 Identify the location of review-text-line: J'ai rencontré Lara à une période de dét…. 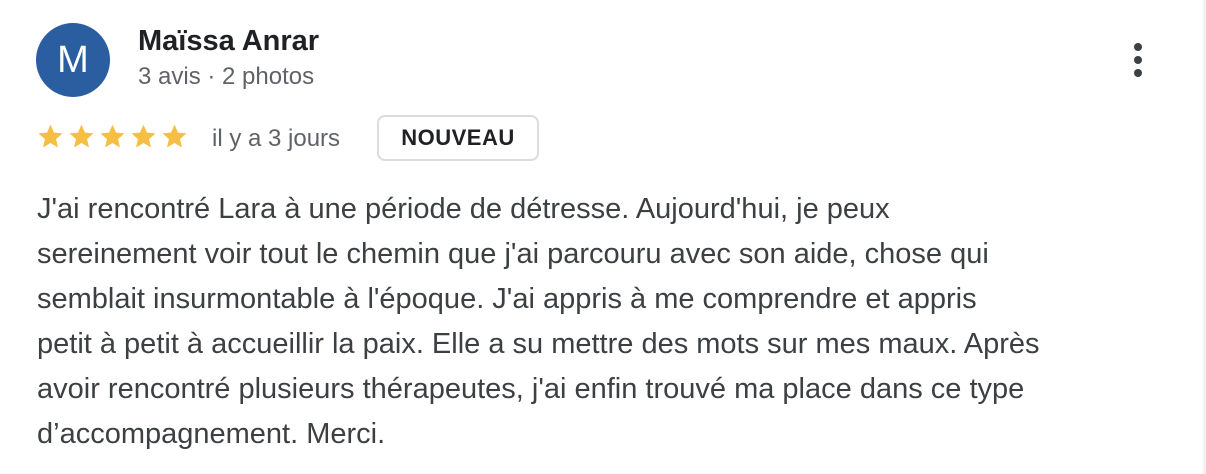
(463, 209).